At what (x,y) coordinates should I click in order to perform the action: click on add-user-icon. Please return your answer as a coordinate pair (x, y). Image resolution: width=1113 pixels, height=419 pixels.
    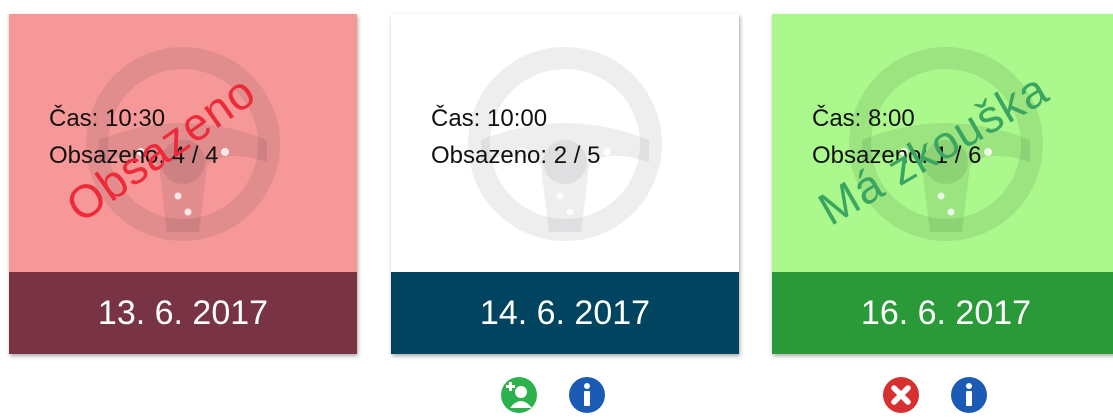
    Looking at the image, I should click on (519, 395).